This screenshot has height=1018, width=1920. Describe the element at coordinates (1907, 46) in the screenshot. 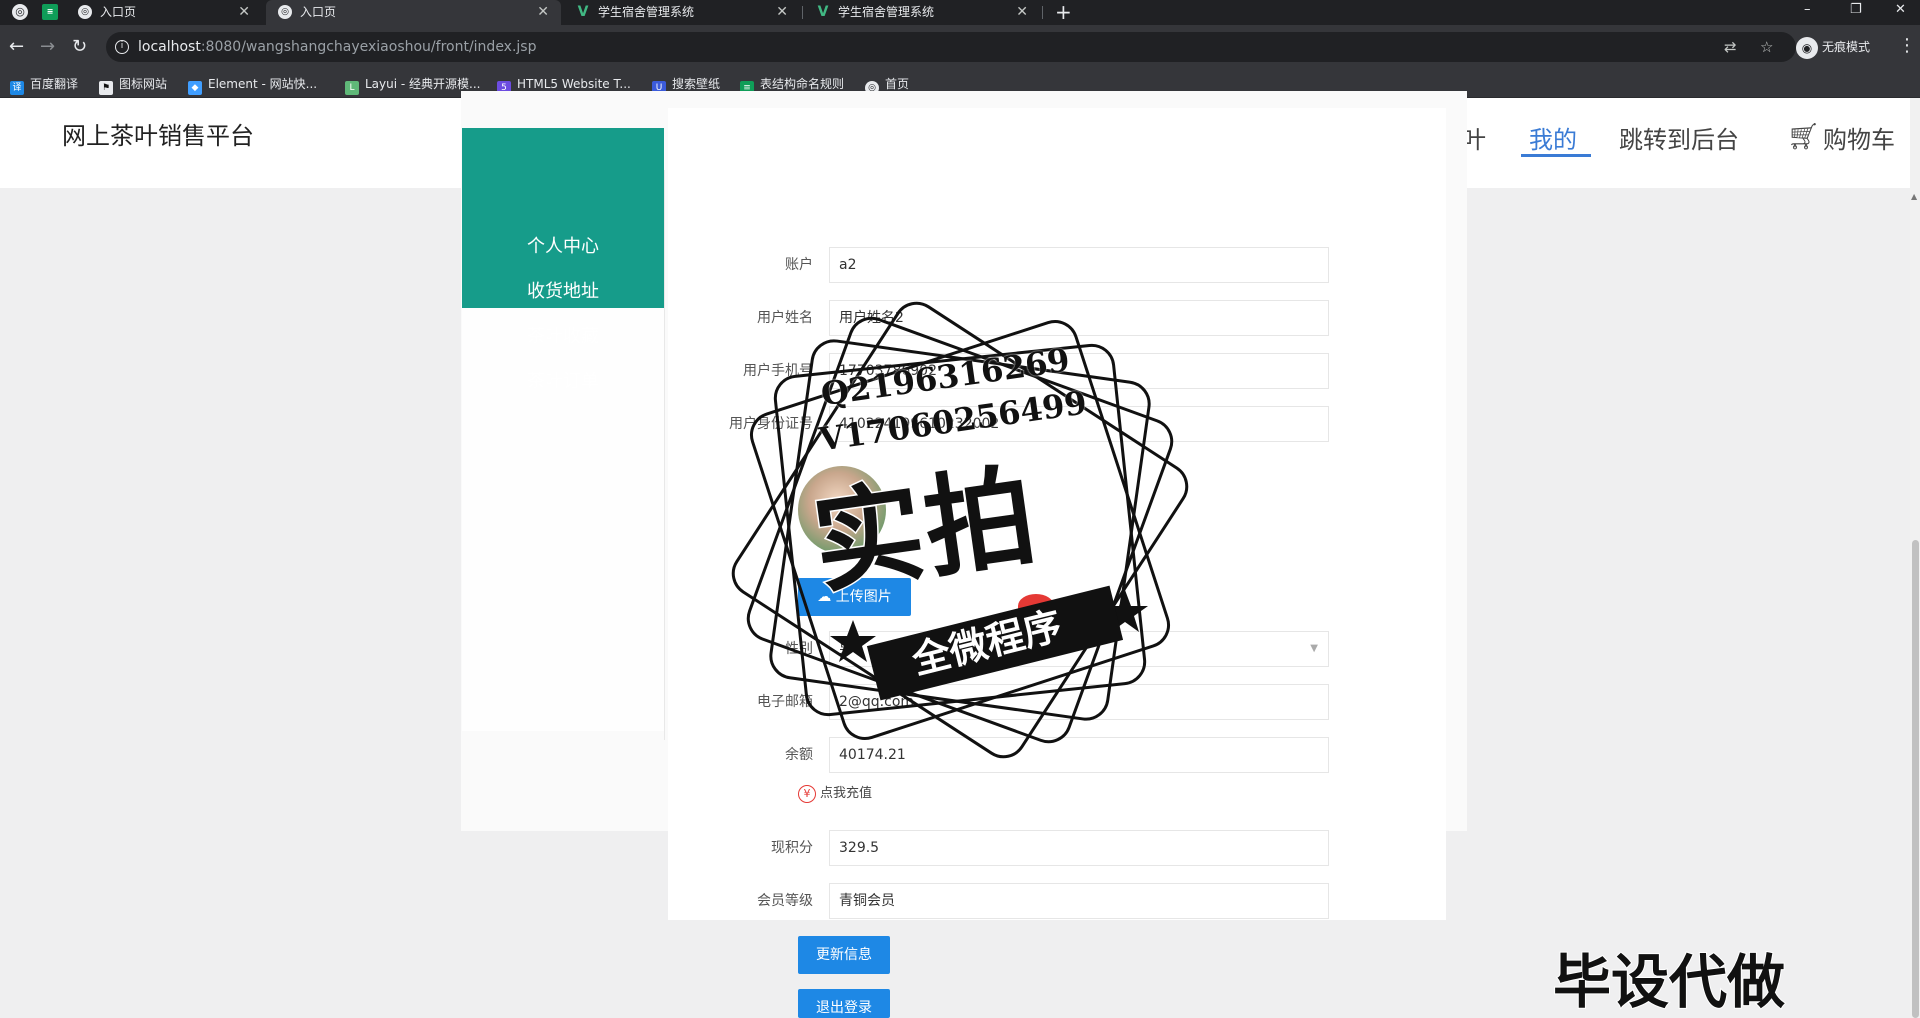

I see `browser-menu-icon: ⋮` at that location.